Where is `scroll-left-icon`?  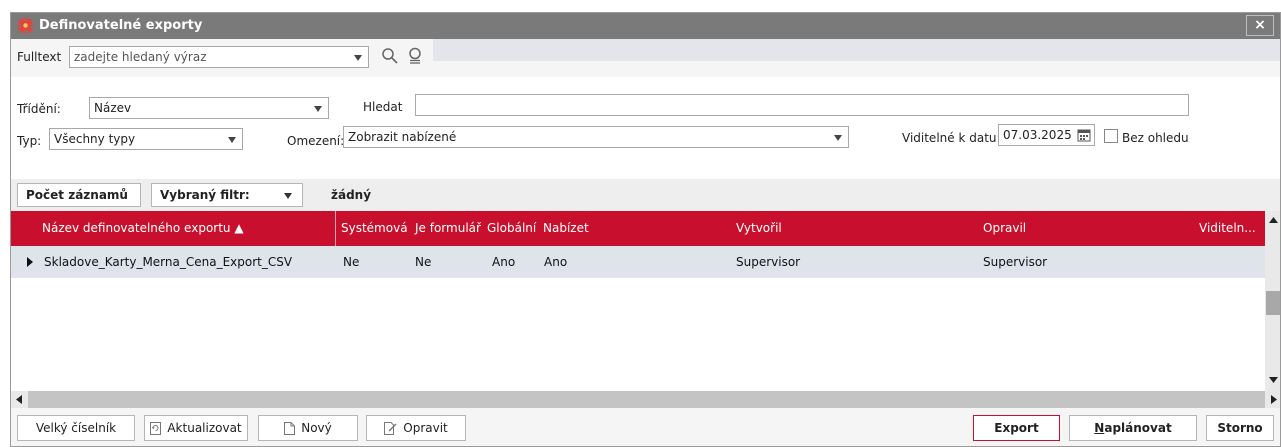
scroll-left-icon is located at coordinates (19, 399).